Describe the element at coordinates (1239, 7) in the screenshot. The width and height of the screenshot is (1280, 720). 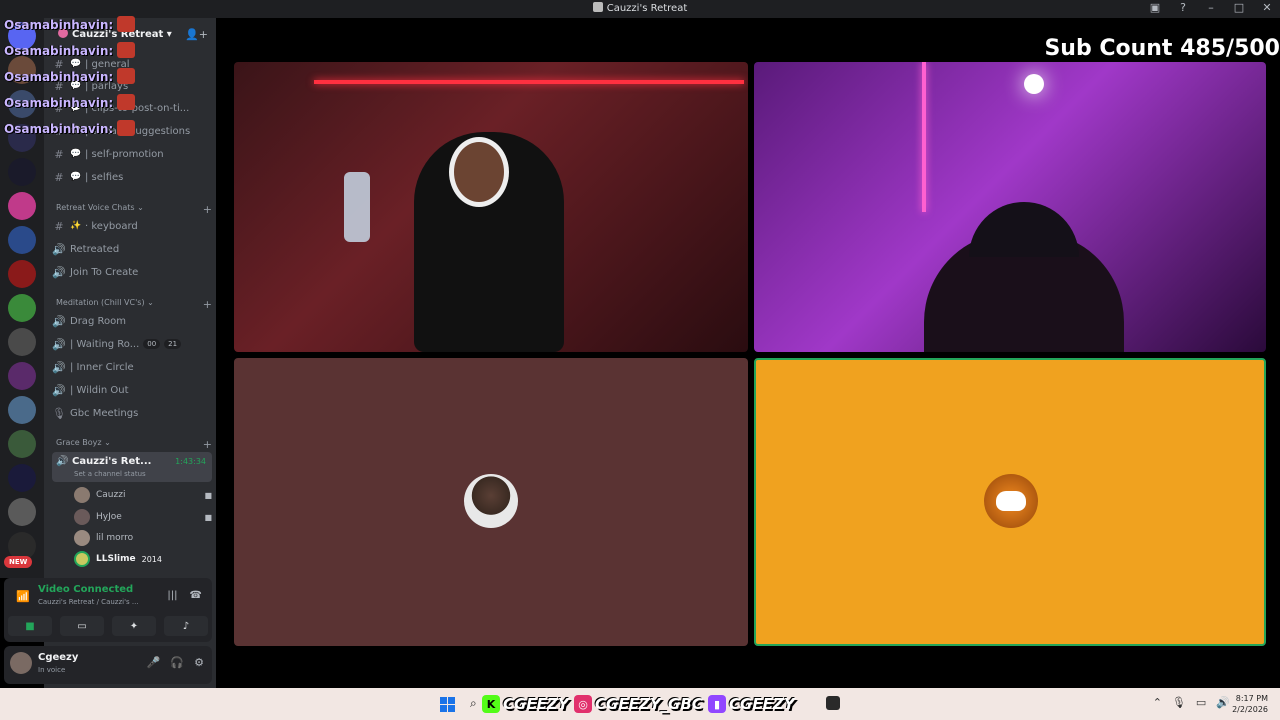
I see `maximize-button: □` at that location.